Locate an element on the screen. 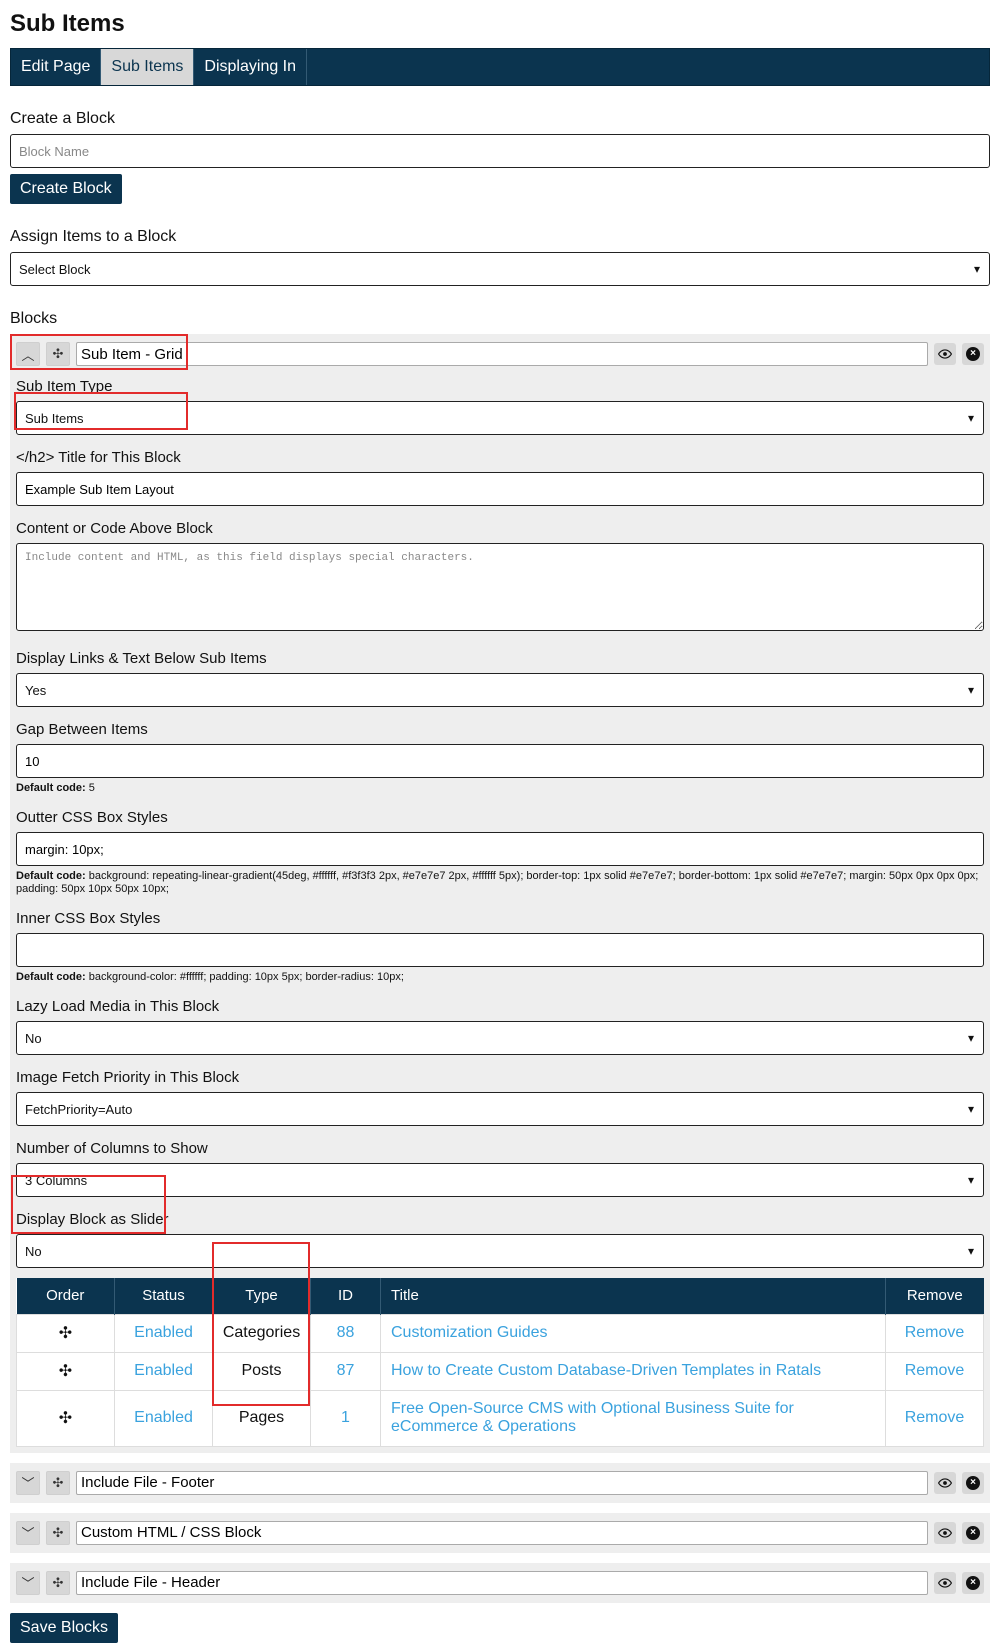 This screenshot has height=1643, width=1000. slider-label: Display Block as Slider is located at coordinates (92, 1219).